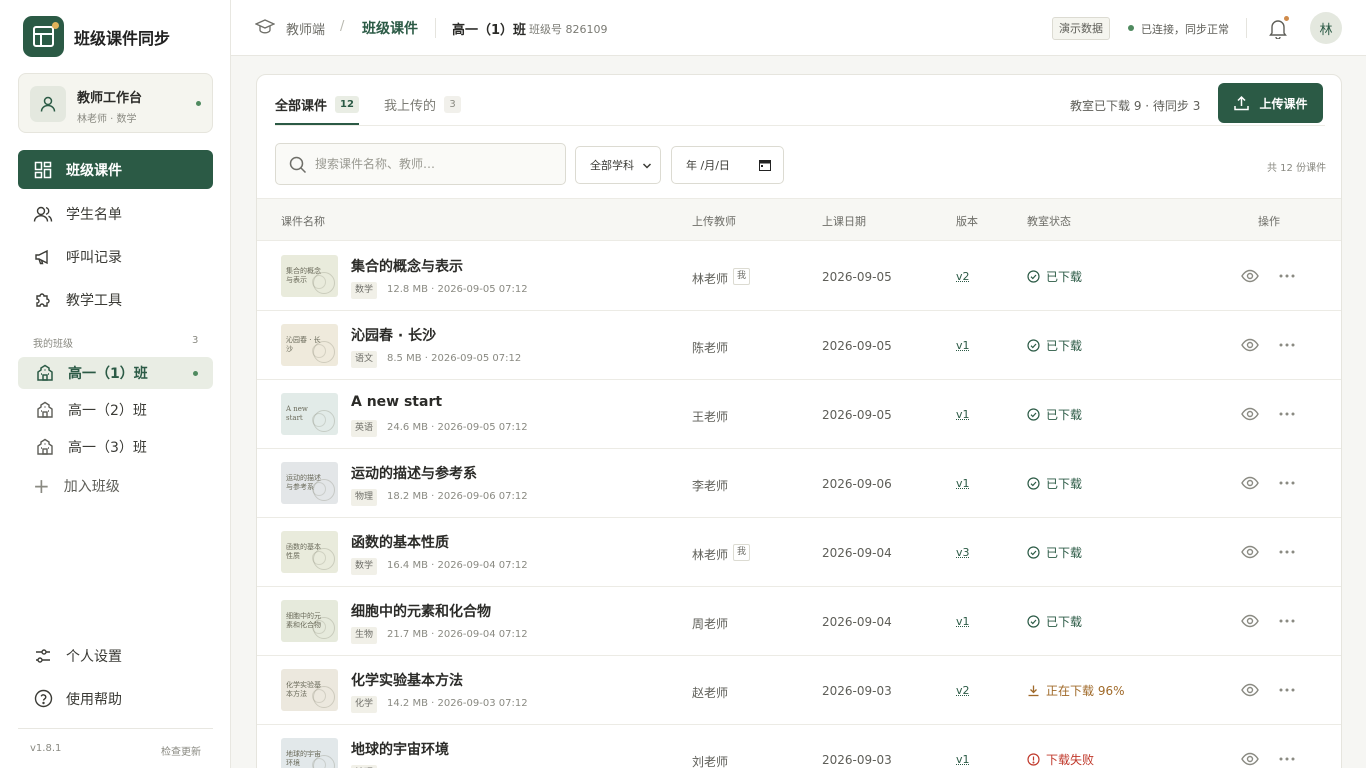 The width and height of the screenshot is (1366, 768). Describe the element at coordinates (265, 29) in the screenshot. I see `graduation-cap-icon` at that location.